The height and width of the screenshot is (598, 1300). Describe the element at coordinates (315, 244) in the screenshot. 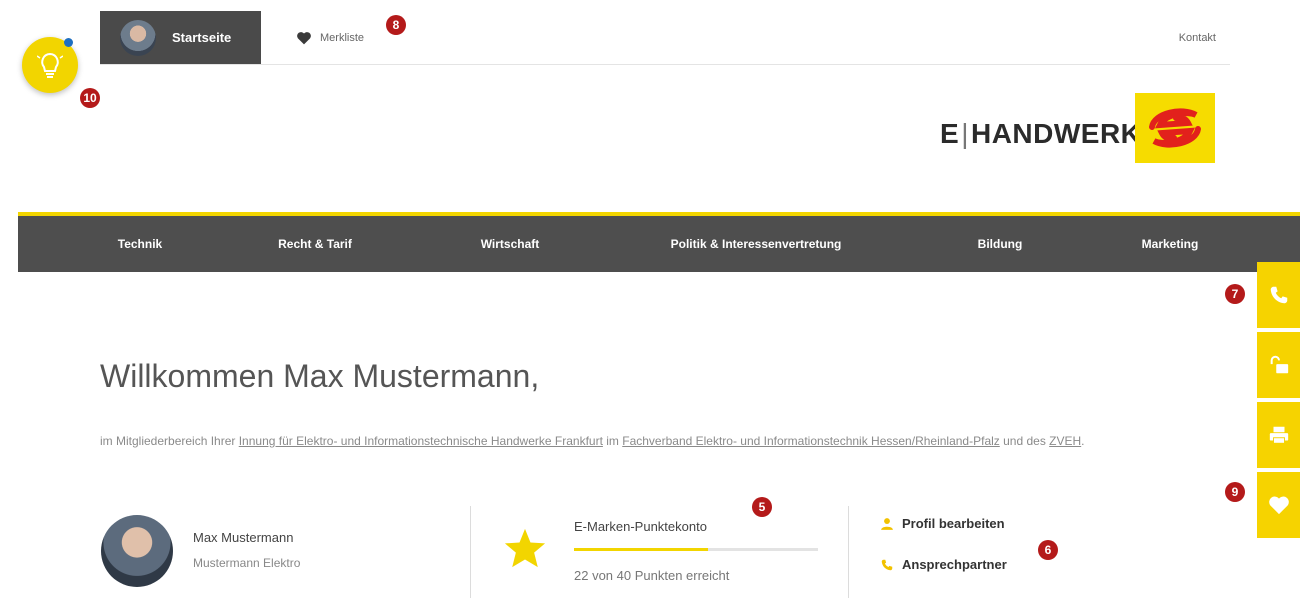

I see `nav-item-recht-tarif: Recht & Tarif` at that location.